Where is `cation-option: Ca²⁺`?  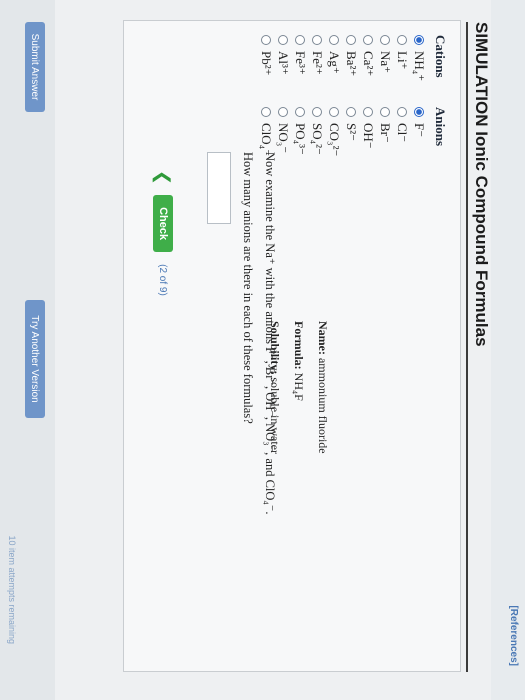 cation-option: Ca²⁺ is located at coordinates (368, 55).